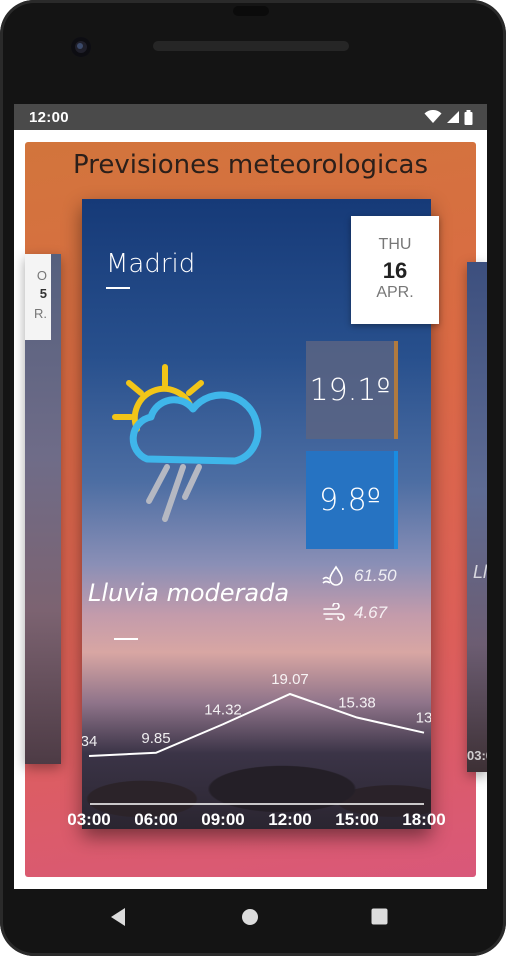  I want to click on previous-date-box: O 5 R., so click(38, 297).